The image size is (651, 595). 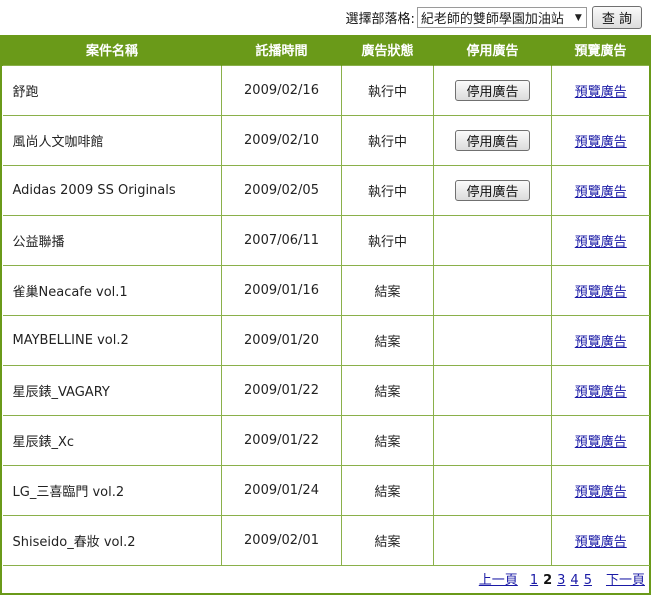 I want to click on pagination: 上一頁 12345 下一頁, so click(x=562, y=578).